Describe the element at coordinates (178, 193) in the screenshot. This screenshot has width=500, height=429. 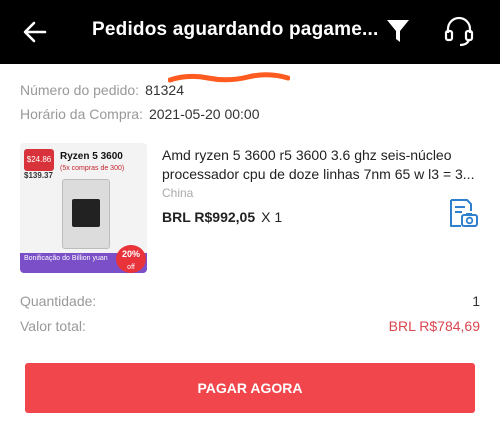
I see `product-origin: China` at that location.